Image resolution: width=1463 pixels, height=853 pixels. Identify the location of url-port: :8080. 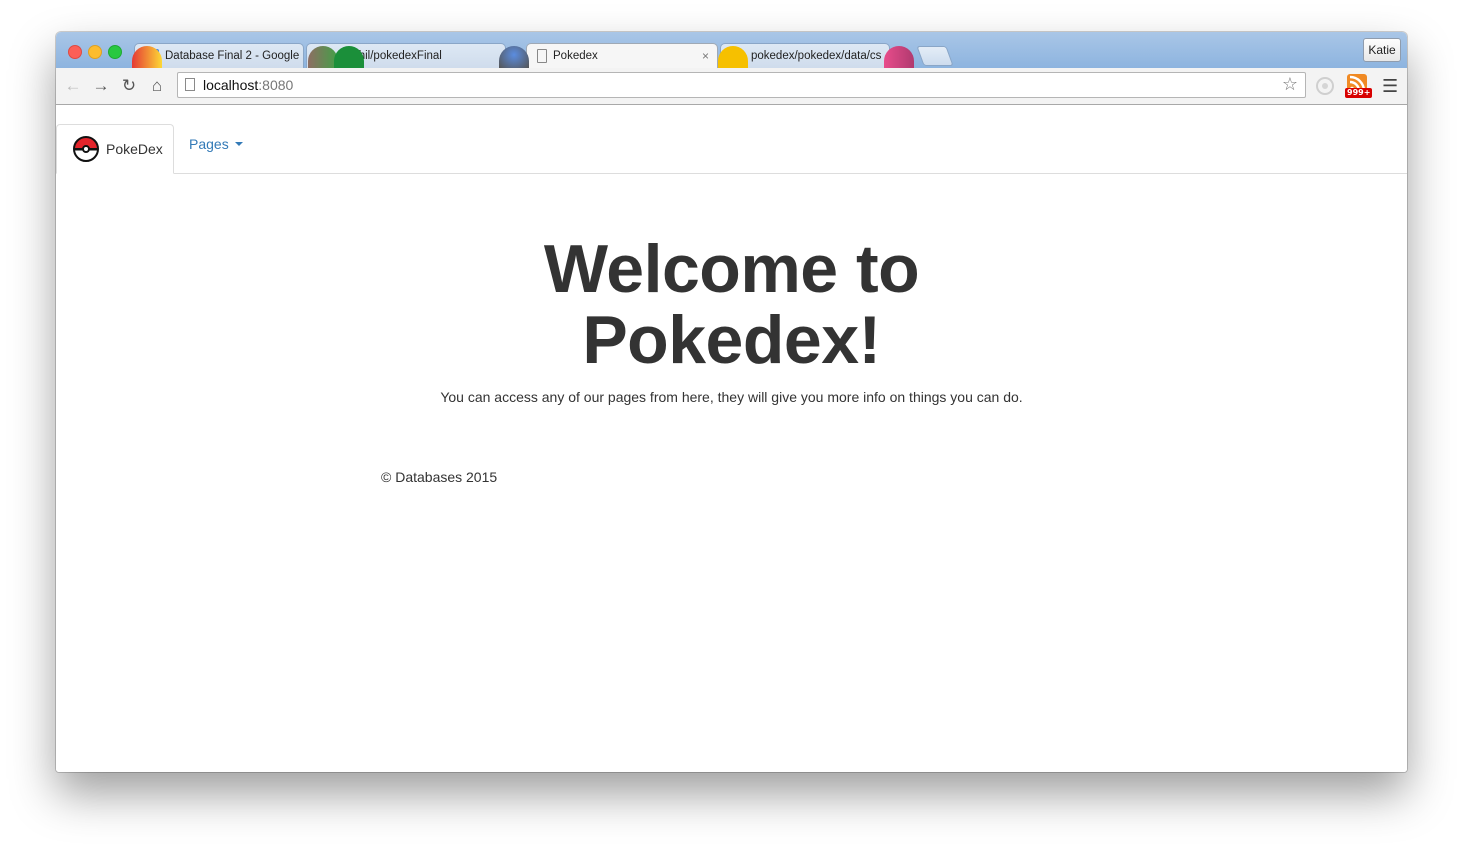
(276, 85).